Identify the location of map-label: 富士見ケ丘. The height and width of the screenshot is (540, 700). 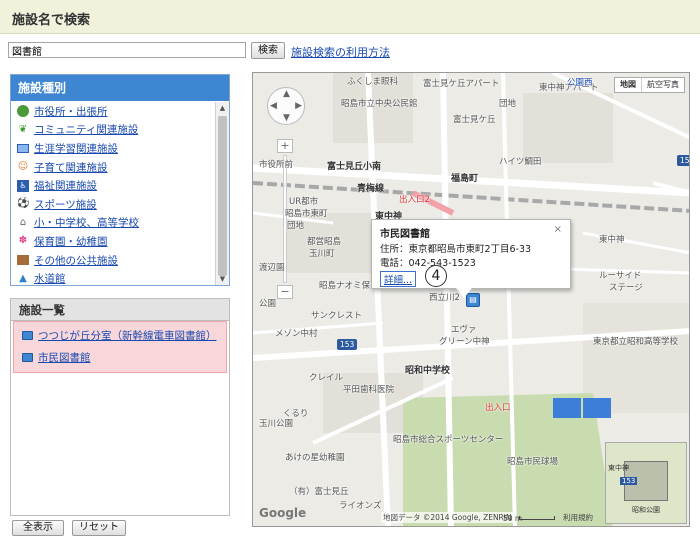
(474, 120).